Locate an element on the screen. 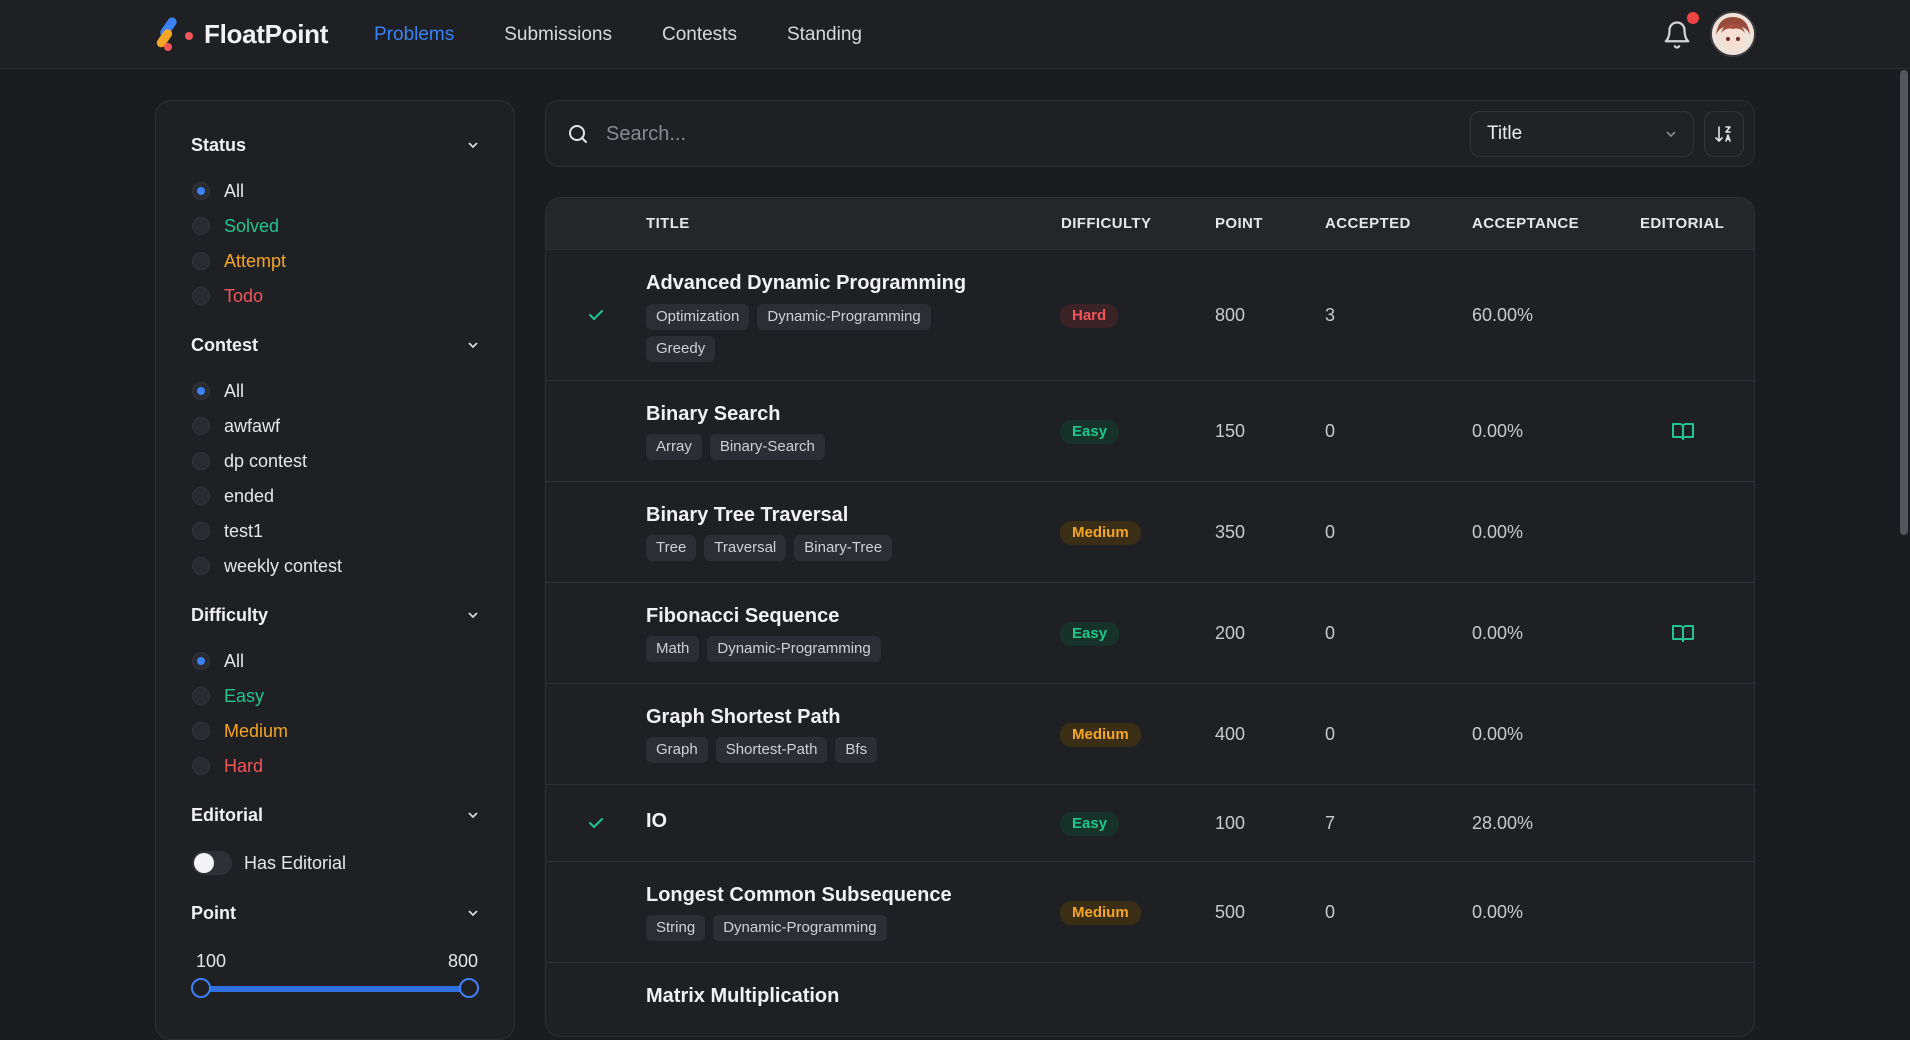 This screenshot has height=1040, width=1910. difficulty-option-medium: Medium is located at coordinates (240, 731).